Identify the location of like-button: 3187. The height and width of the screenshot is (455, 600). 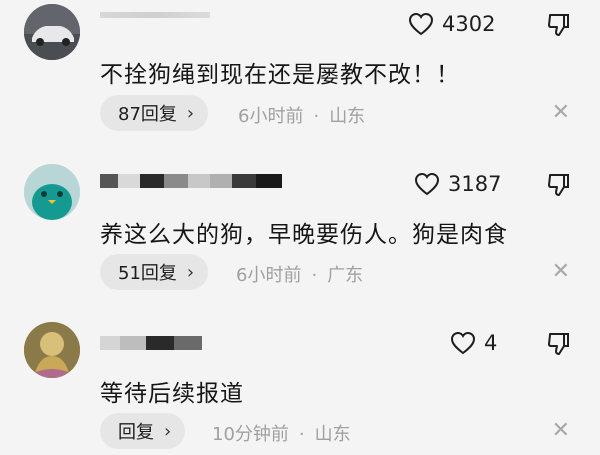
(457, 184).